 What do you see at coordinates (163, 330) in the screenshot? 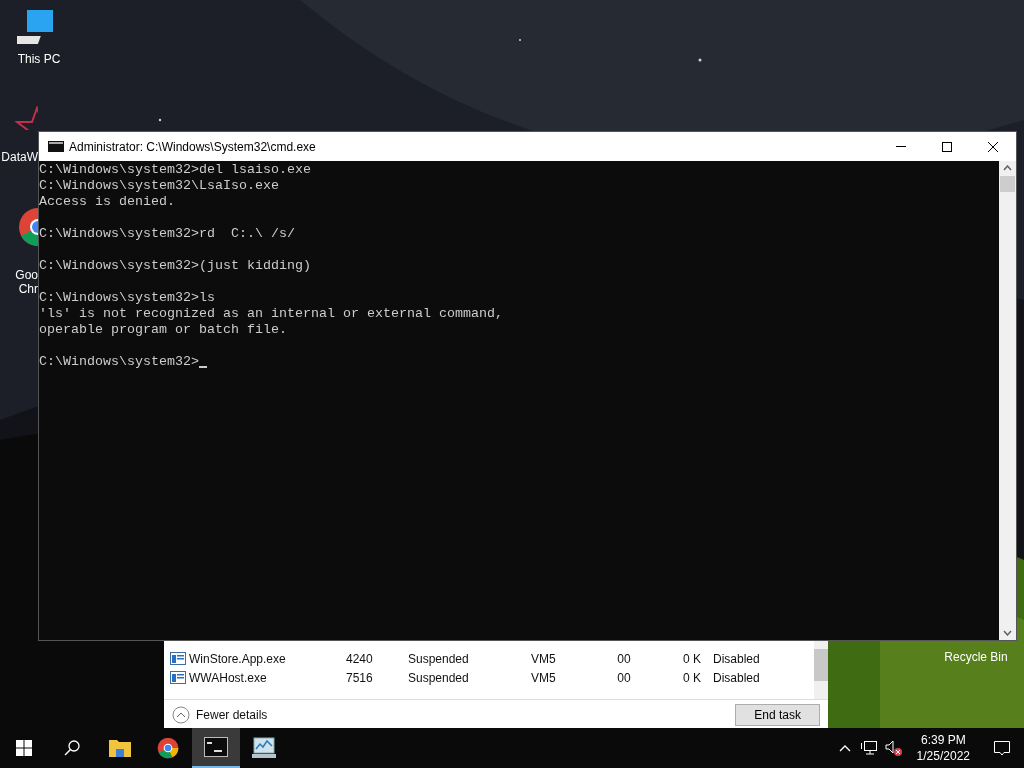
I see `console-line: operable program or batch file.` at bounding box center [163, 330].